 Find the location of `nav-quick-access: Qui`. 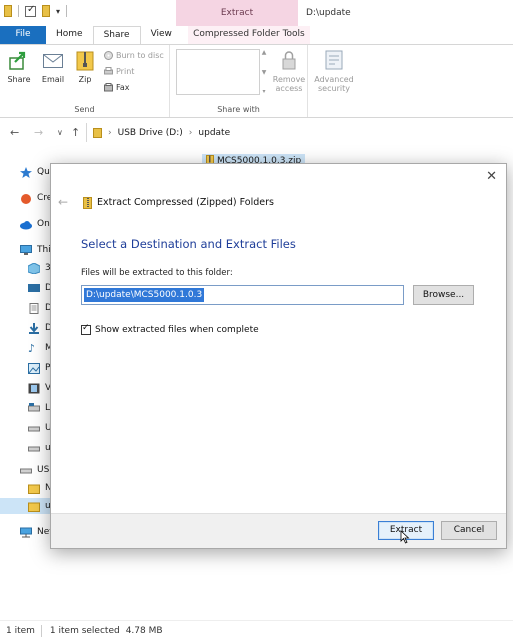

nav-quick-access: Qui is located at coordinates (36, 172).